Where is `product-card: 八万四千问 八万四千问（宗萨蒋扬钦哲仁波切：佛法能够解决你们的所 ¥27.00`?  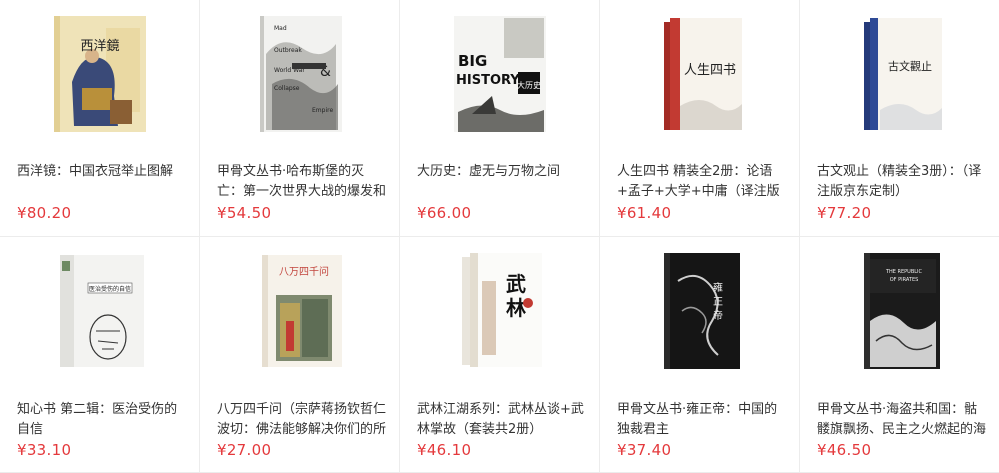
product-card: 八万四千问 八万四千问（宗萨蒋扬钦哲仁波切：佛法能够解决你们的所 ¥27.00 is located at coordinates (300, 355).